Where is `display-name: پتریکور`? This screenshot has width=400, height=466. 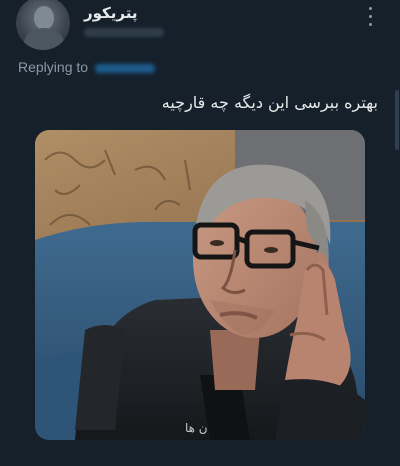
display-name: پتریکور is located at coordinates (110, 13).